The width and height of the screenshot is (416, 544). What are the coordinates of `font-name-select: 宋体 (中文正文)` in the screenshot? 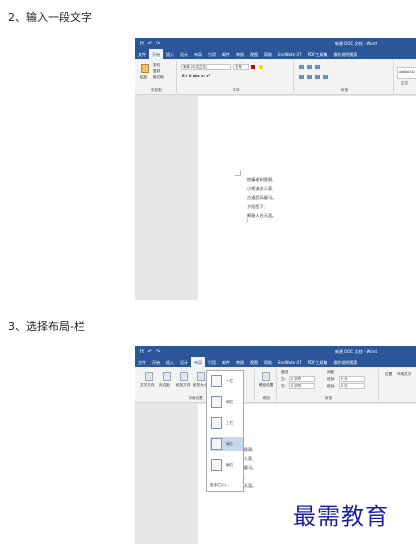 It's located at (206, 67).